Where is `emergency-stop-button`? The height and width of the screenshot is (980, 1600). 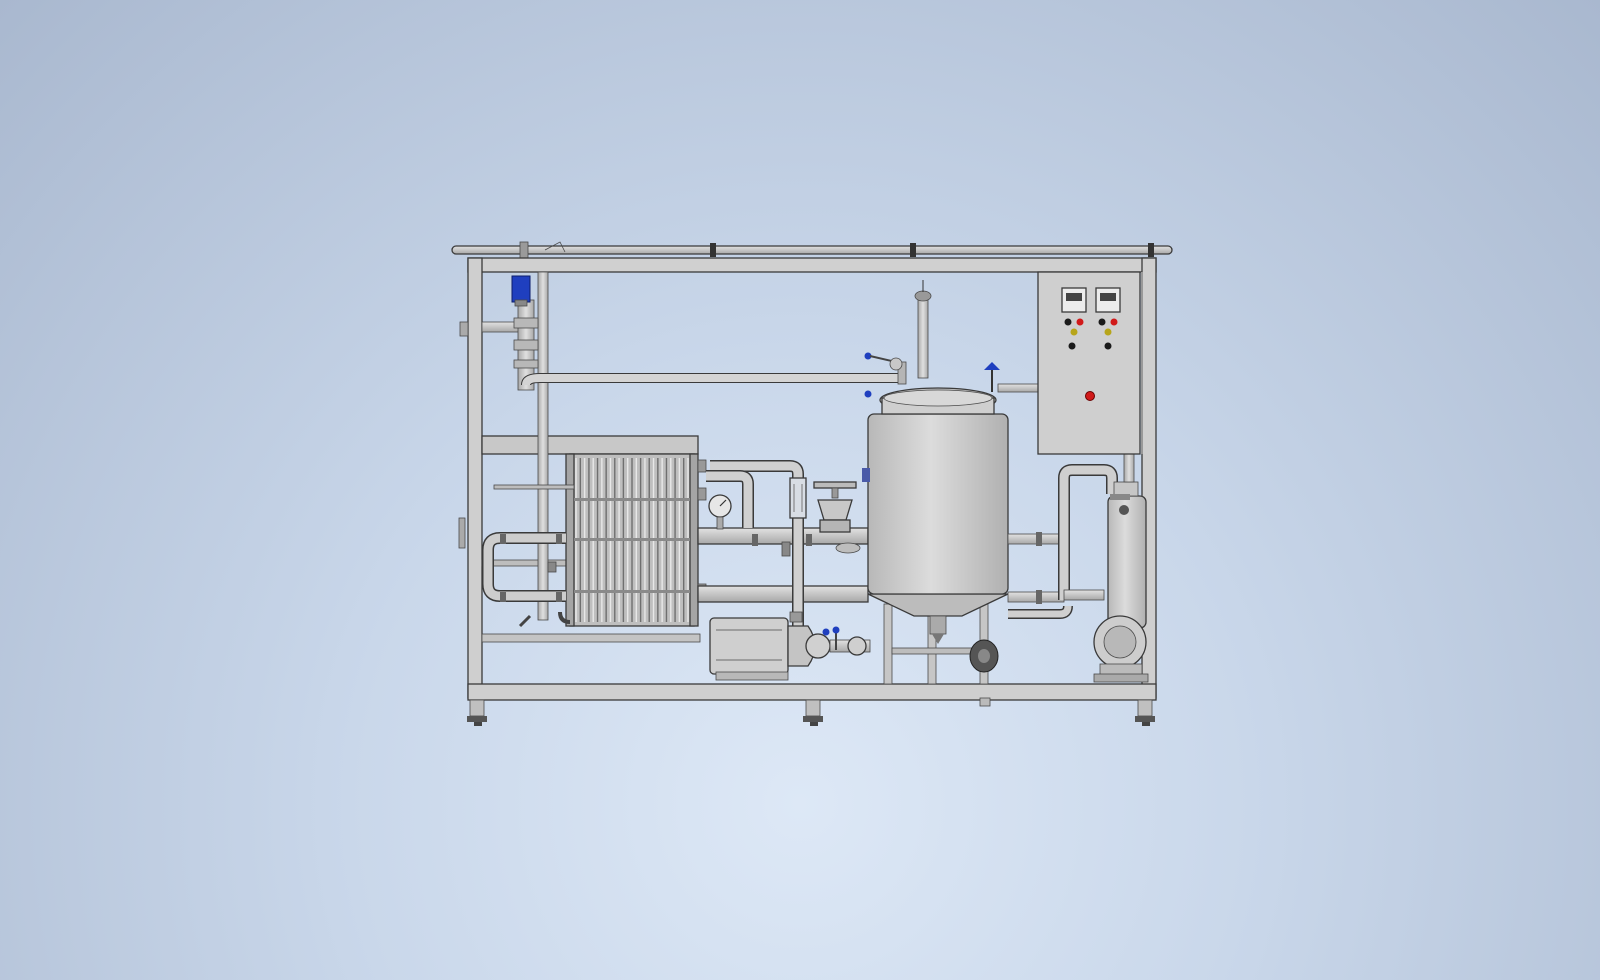 emergency-stop-button is located at coordinates (1090, 396).